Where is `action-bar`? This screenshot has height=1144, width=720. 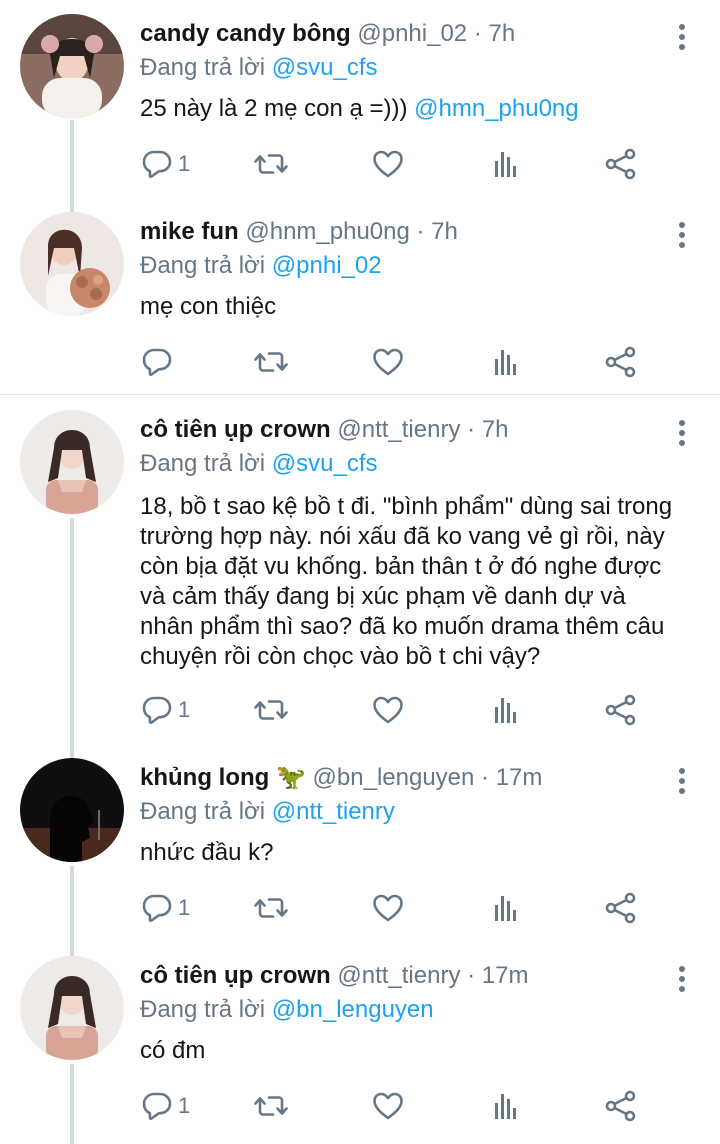 action-bar is located at coordinates (400, 362).